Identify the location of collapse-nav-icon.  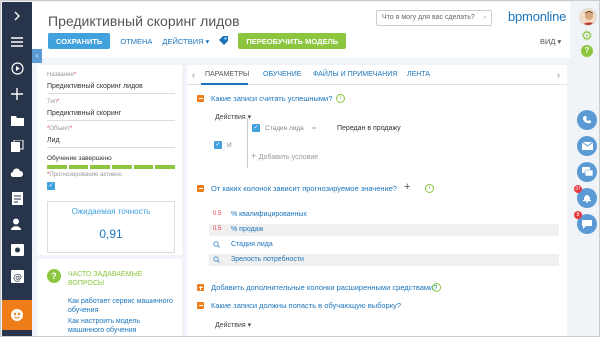
(17, 16).